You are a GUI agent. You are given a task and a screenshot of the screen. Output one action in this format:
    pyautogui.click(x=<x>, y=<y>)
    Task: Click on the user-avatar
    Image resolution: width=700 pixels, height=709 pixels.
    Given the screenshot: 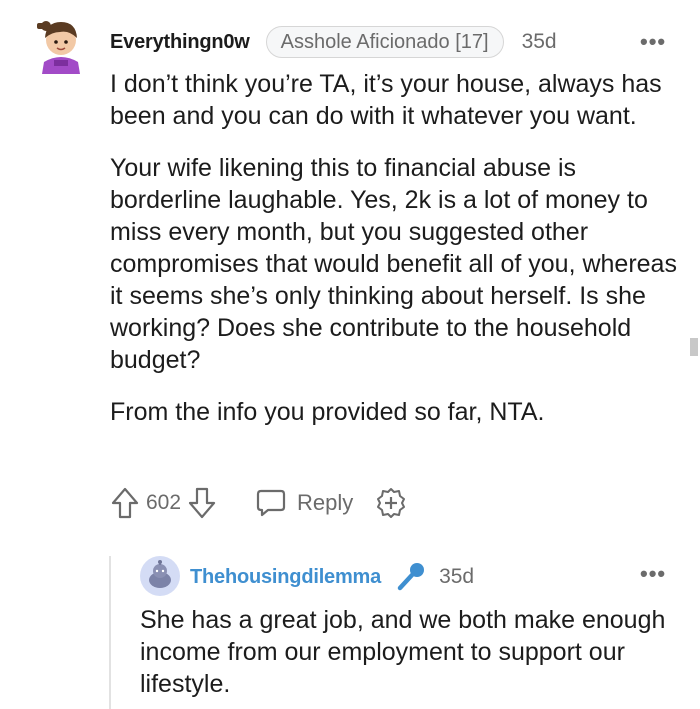 What is the action you would take?
    pyautogui.click(x=61, y=43)
    